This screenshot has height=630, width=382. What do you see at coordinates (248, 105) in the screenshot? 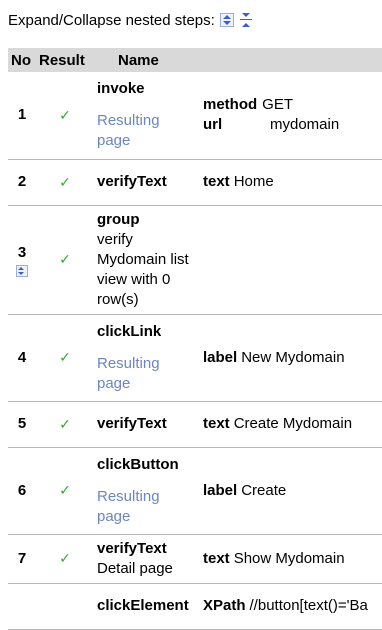
I see `param: method GET` at bounding box center [248, 105].